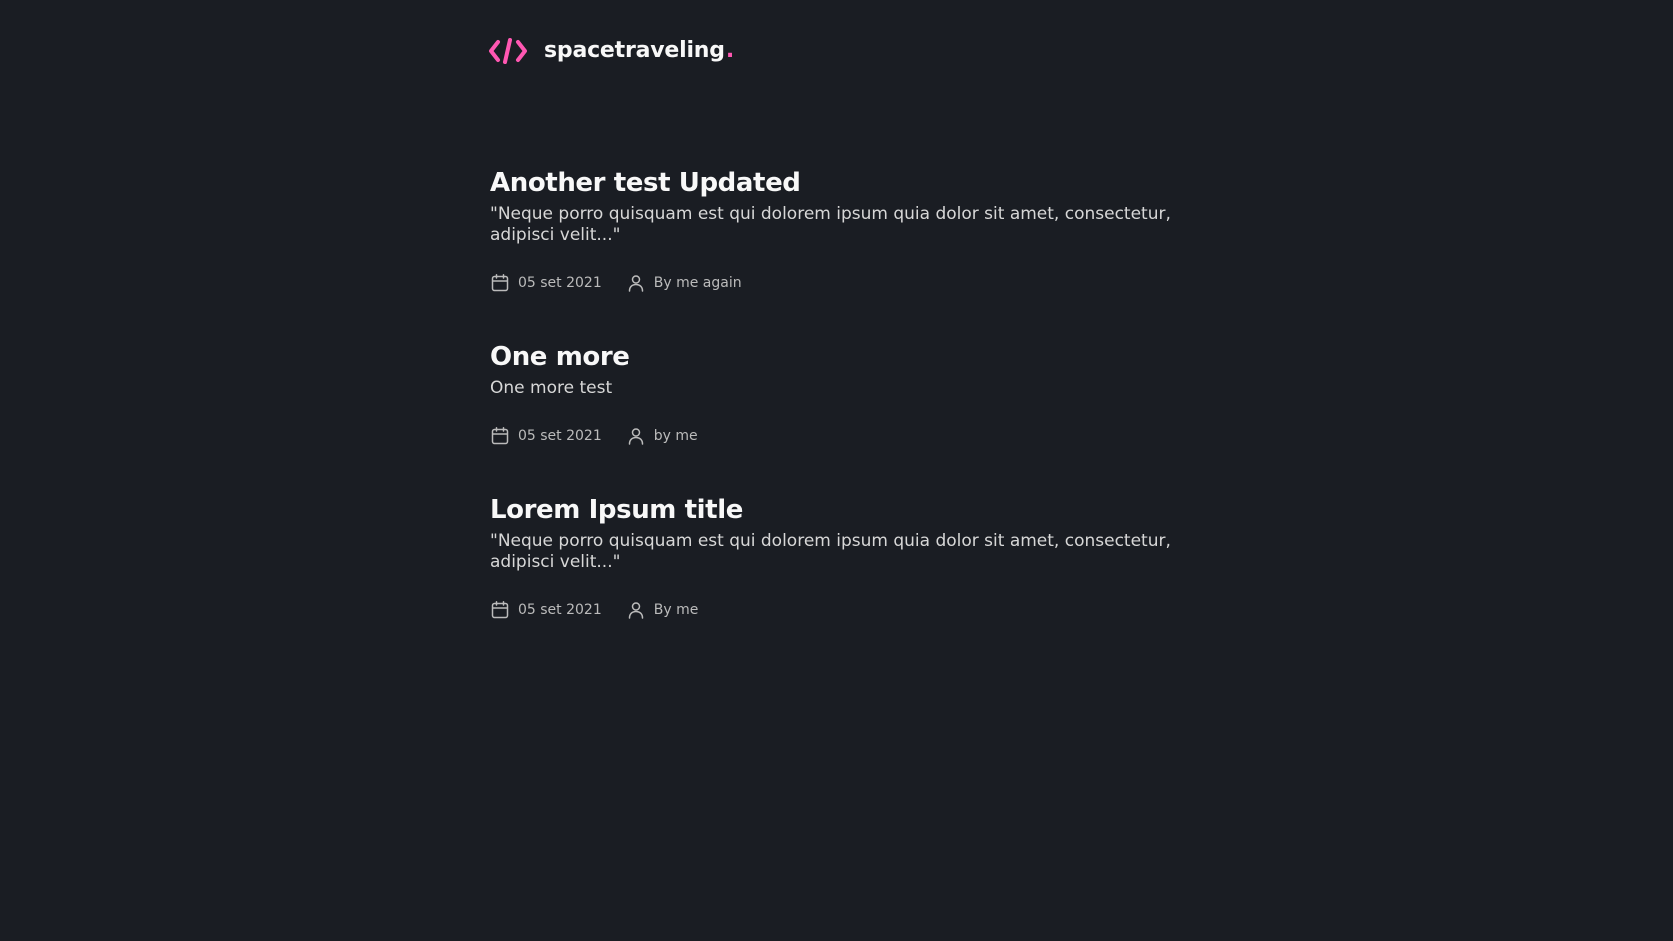 The width and height of the screenshot is (1673, 941). What do you see at coordinates (697, 283) in the screenshot?
I see `post-author-text: By me again` at bounding box center [697, 283].